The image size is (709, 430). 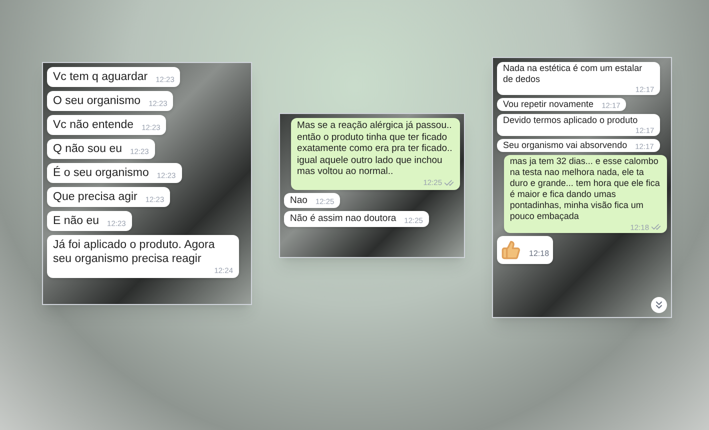 What do you see at coordinates (585, 189) in the screenshot?
I see `message-text: mas ja tem 32 dias... e esse calombo na testa nao melhora nada, ele ta duro e grande... tem hora que ele fica é maior e fica dando umas pontadinhas, minha visão fica um pouco embaçada` at bounding box center [585, 189].